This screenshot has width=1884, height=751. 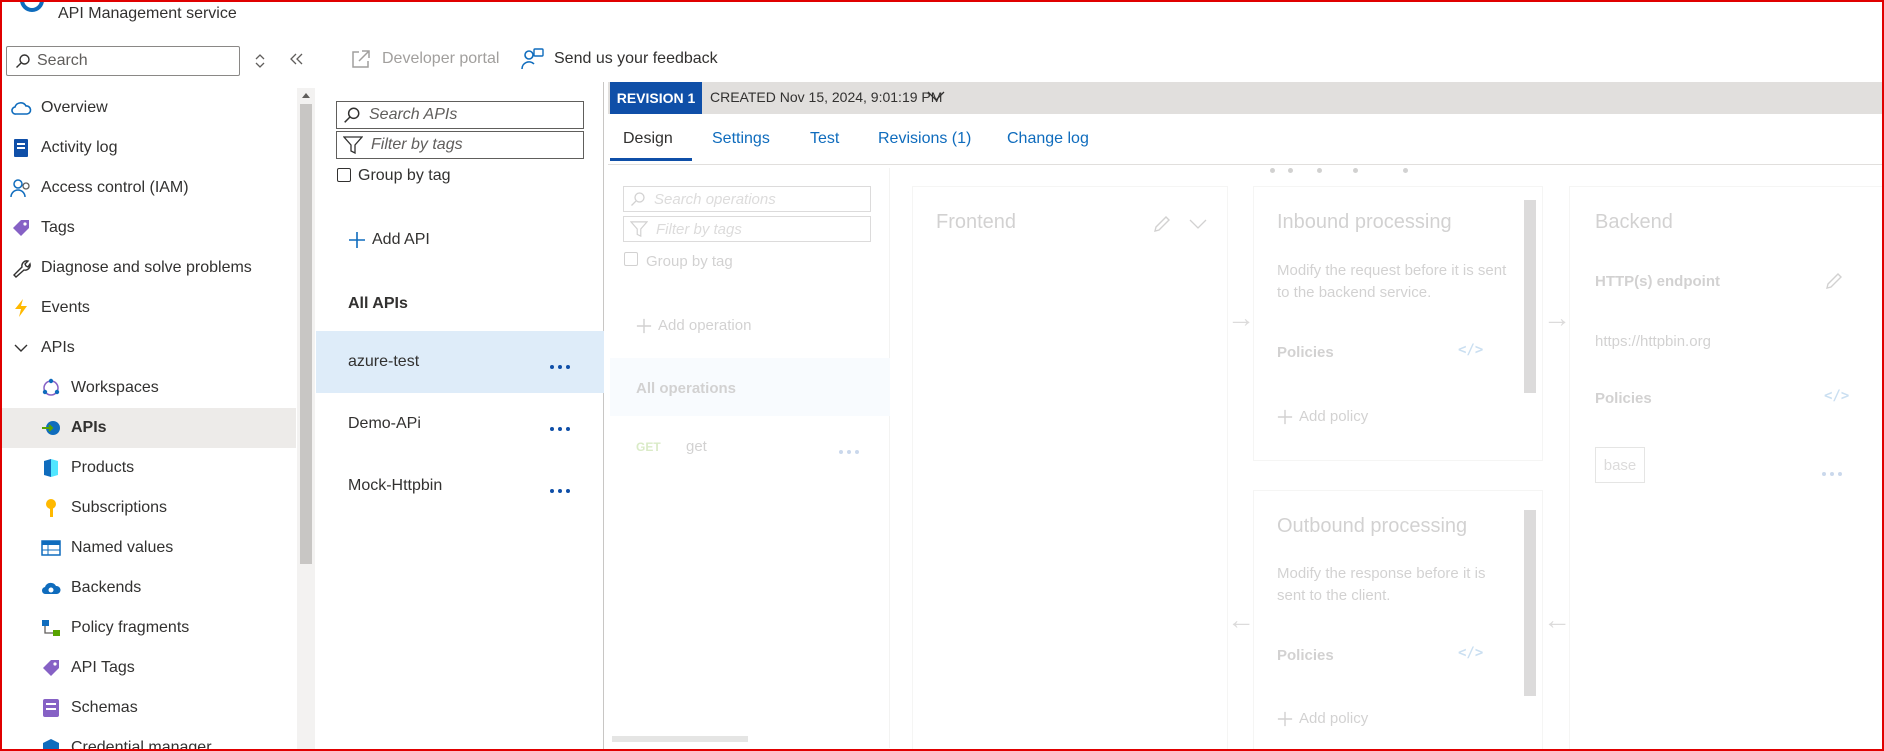 What do you see at coordinates (378, 303) in the screenshot?
I see `all-apis-heading: All APIs` at bounding box center [378, 303].